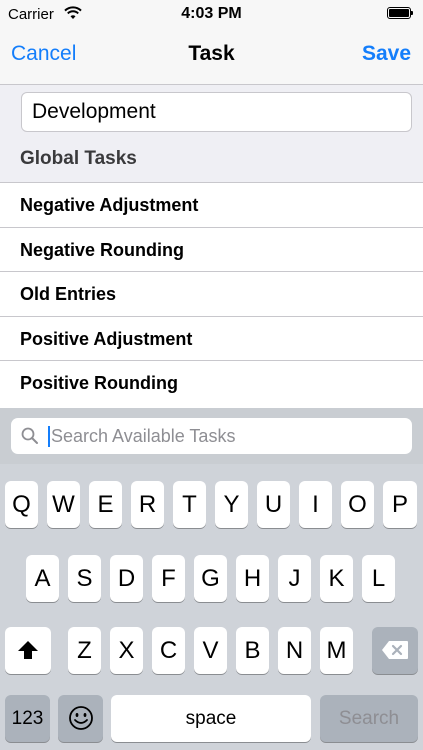  I want to click on key-r: R, so click(147, 504).